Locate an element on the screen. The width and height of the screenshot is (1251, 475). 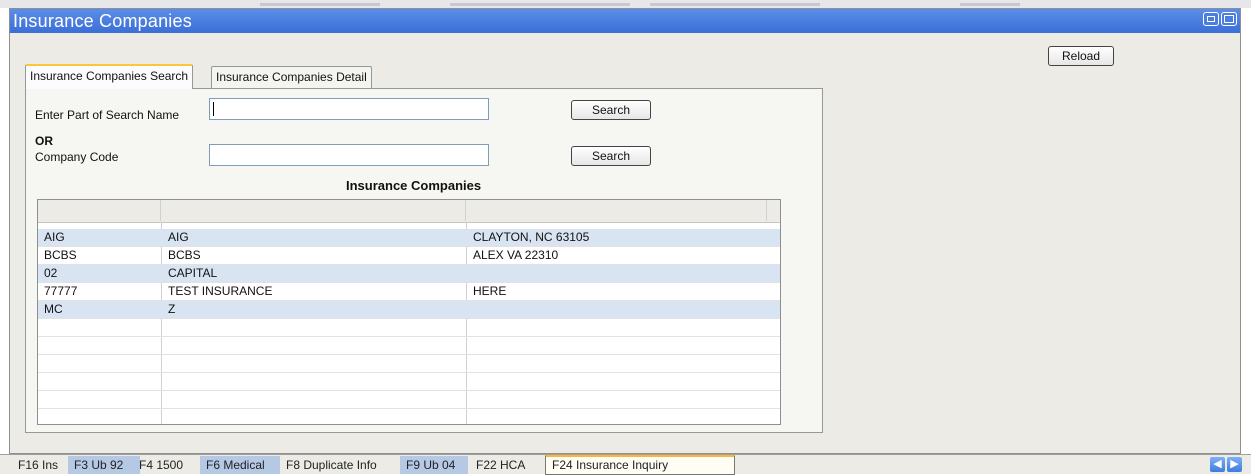
arrow-left-icon: ◀ is located at coordinates (1217, 464).